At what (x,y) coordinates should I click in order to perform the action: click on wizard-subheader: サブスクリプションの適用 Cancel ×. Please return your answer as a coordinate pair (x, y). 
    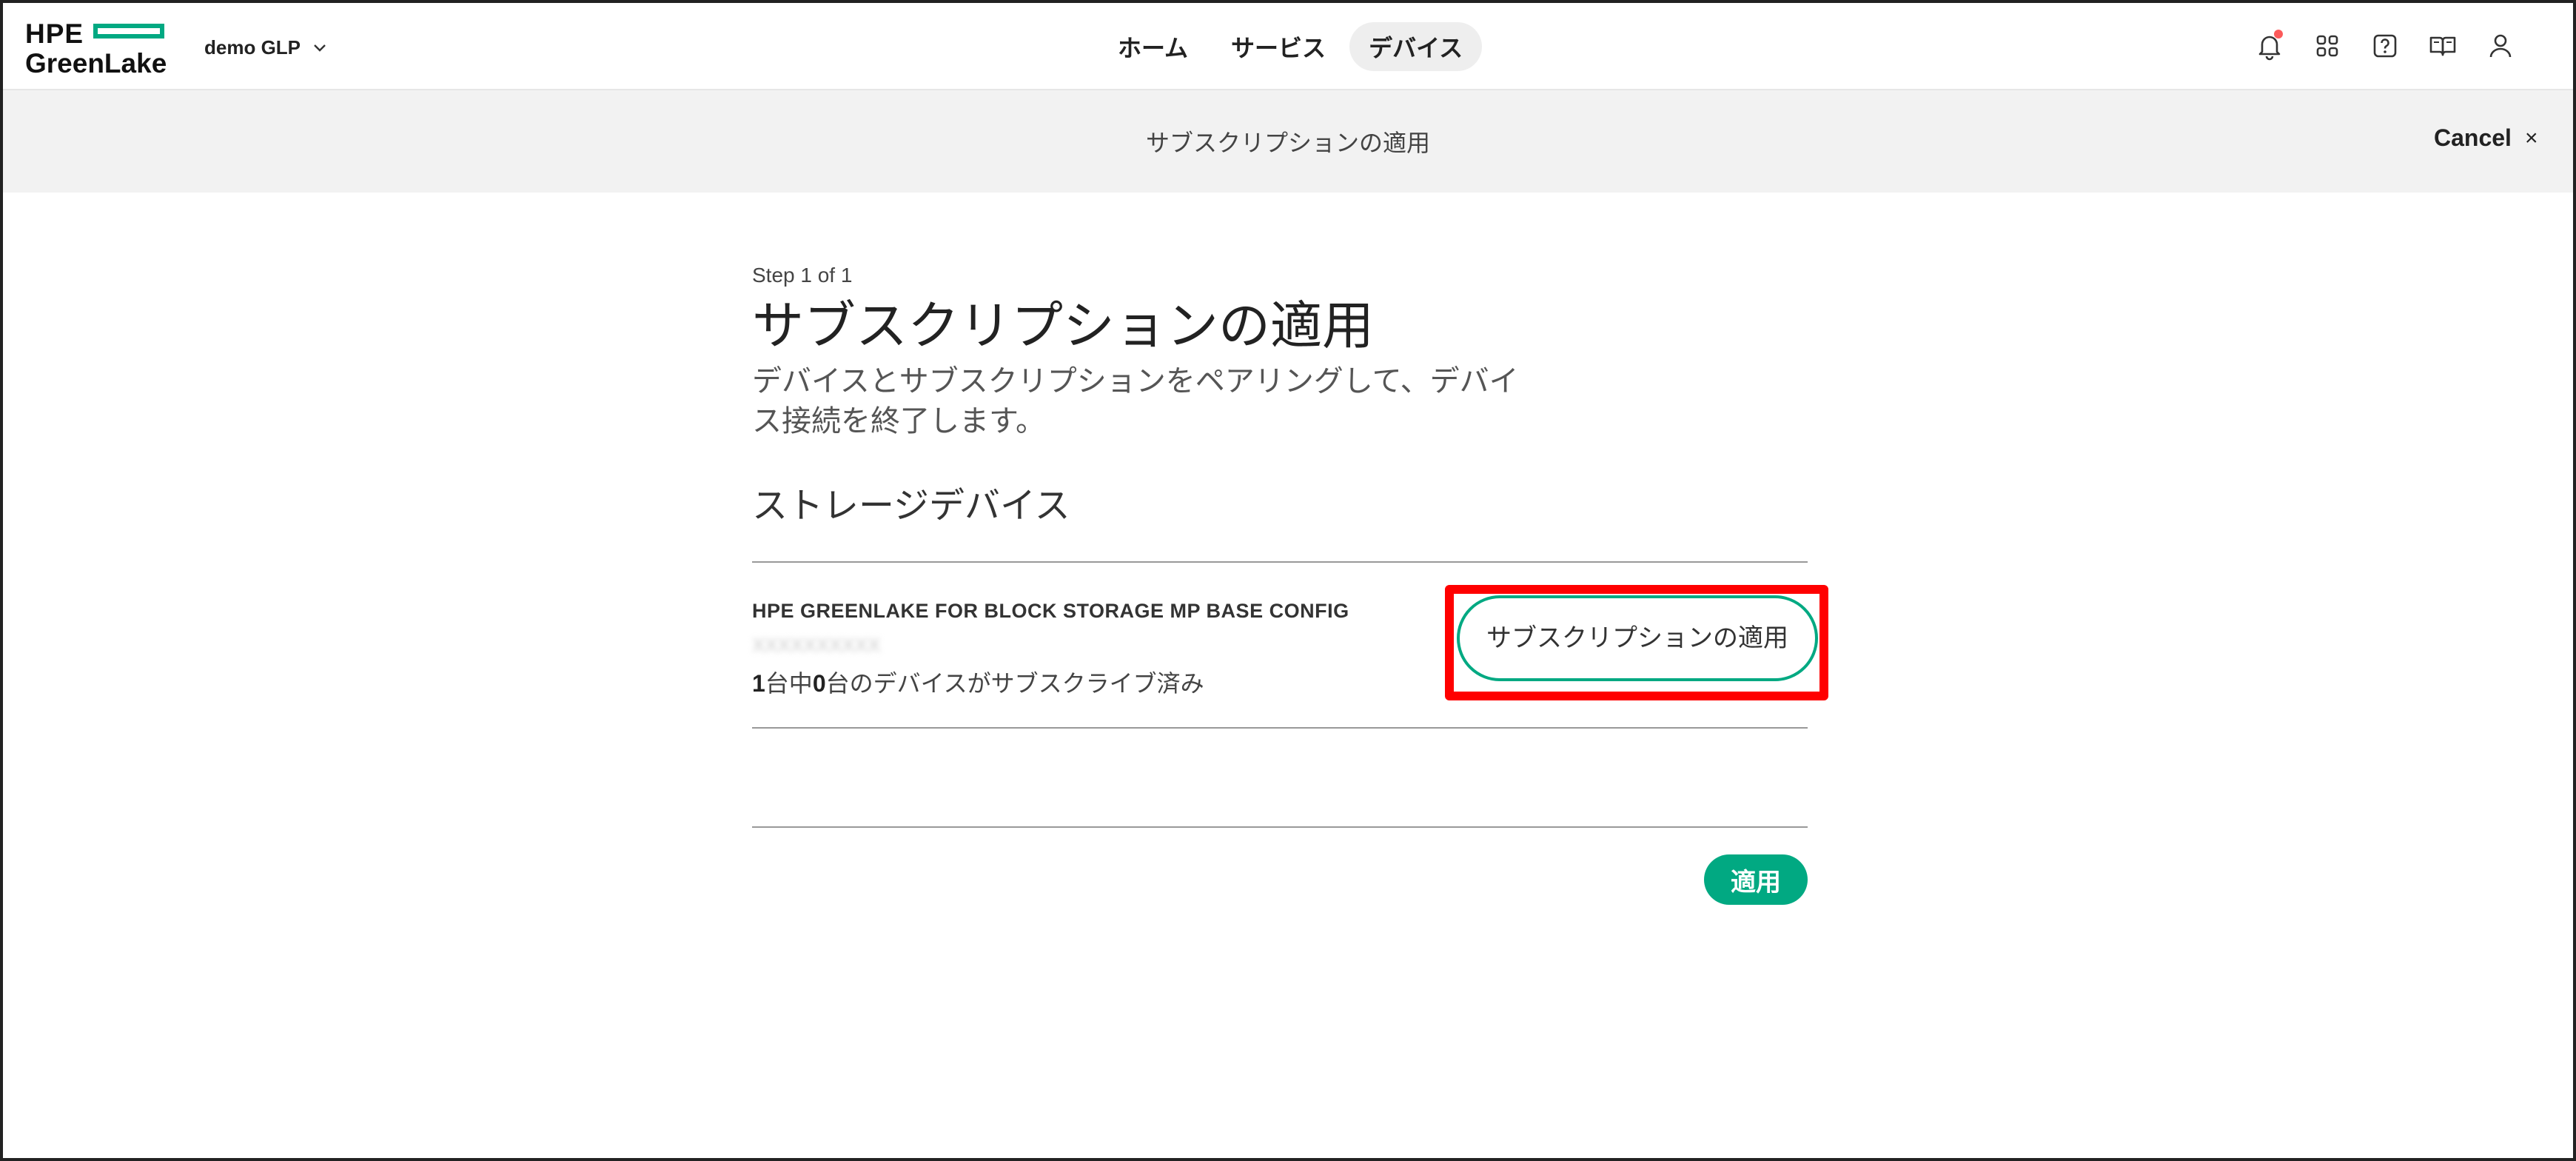
    Looking at the image, I should click on (1288, 141).